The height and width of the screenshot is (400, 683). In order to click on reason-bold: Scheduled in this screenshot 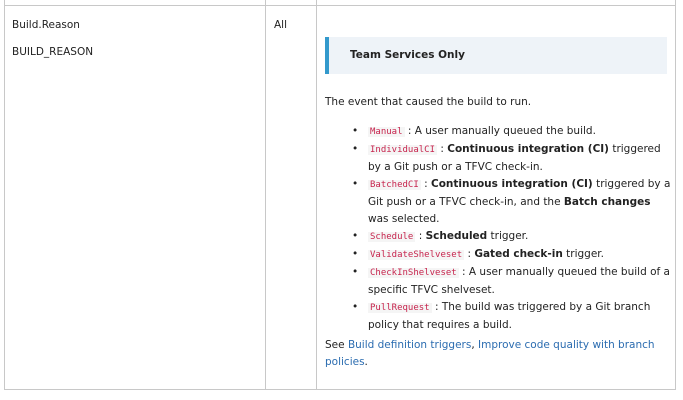, I will do `click(456, 236)`.